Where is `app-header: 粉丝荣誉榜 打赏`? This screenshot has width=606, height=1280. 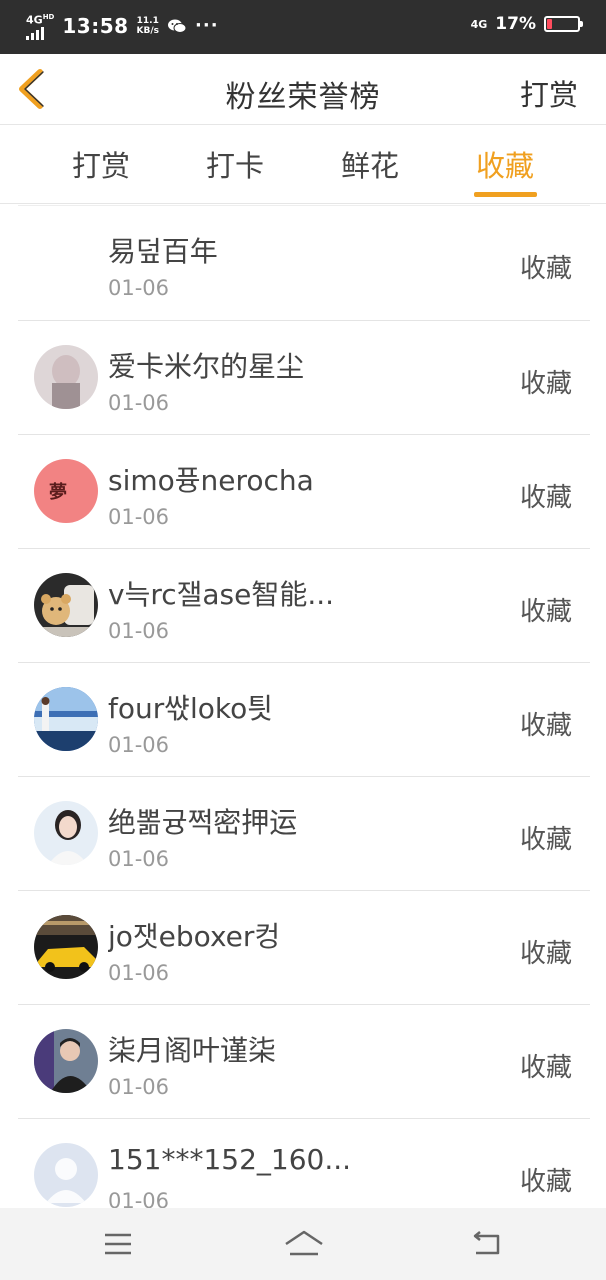 app-header: 粉丝荣誉榜 打赏 is located at coordinates (303, 89).